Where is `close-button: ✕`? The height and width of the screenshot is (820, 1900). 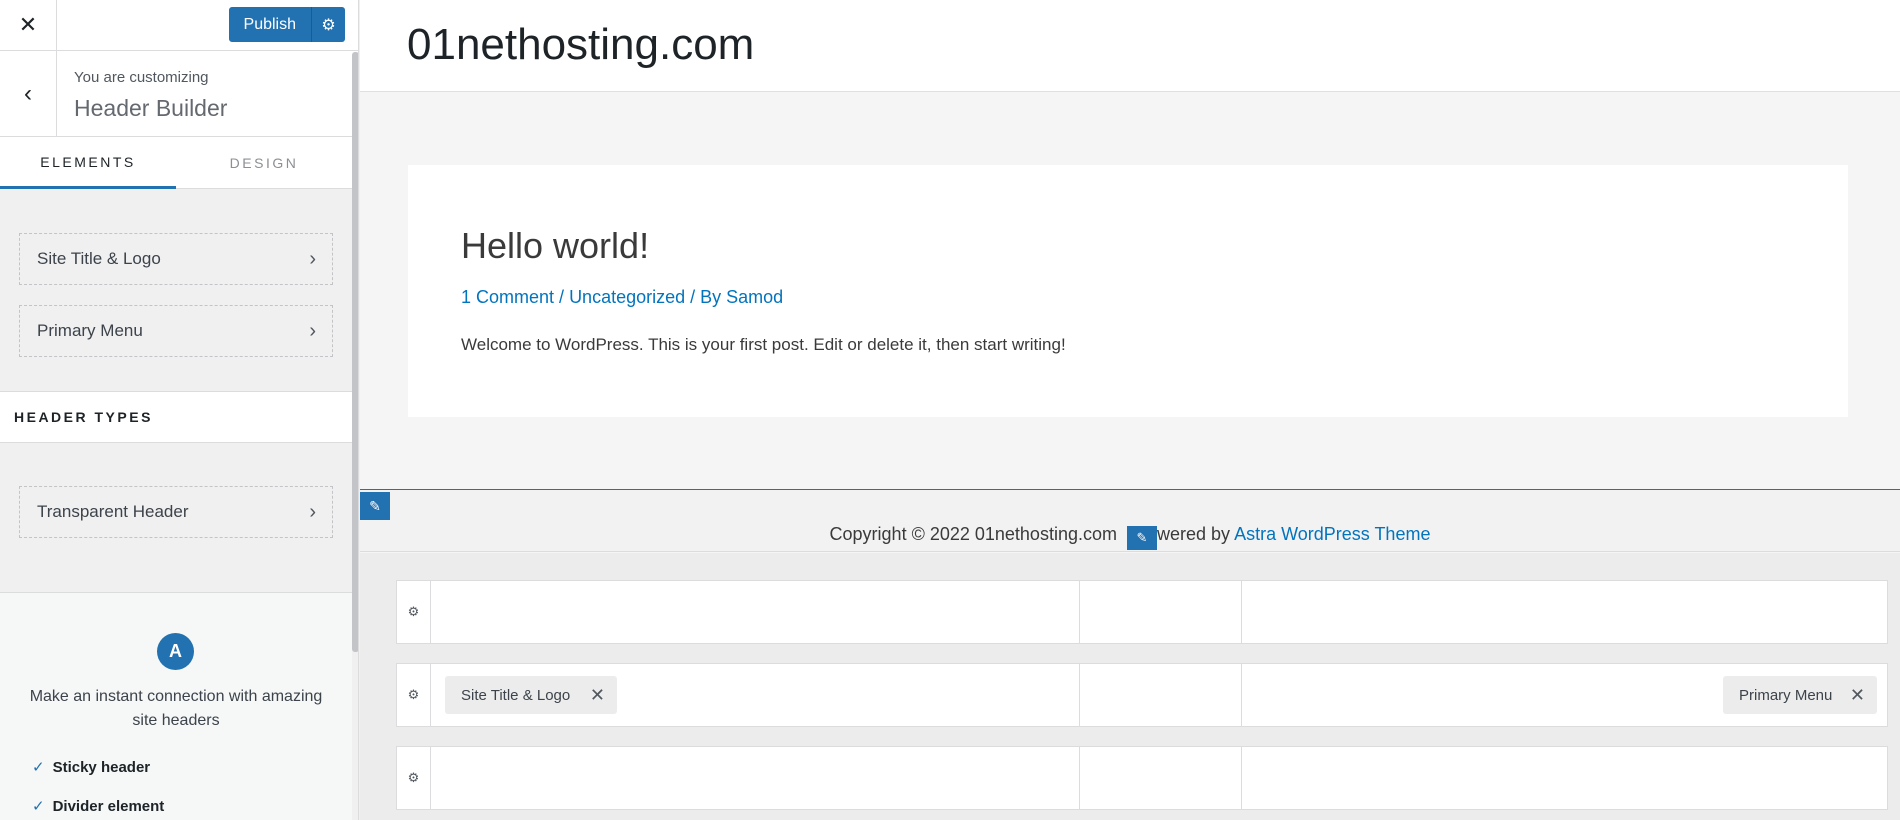 close-button: ✕ is located at coordinates (28, 25).